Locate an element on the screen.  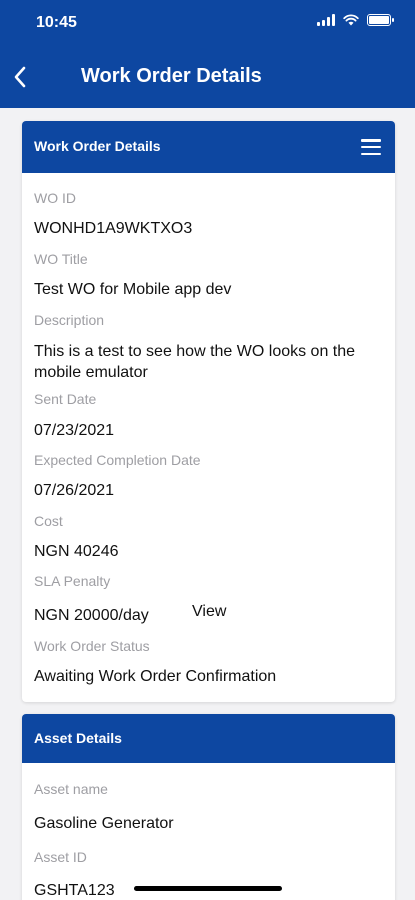
status-time: 10:45 is located at coordinates (56, 22).